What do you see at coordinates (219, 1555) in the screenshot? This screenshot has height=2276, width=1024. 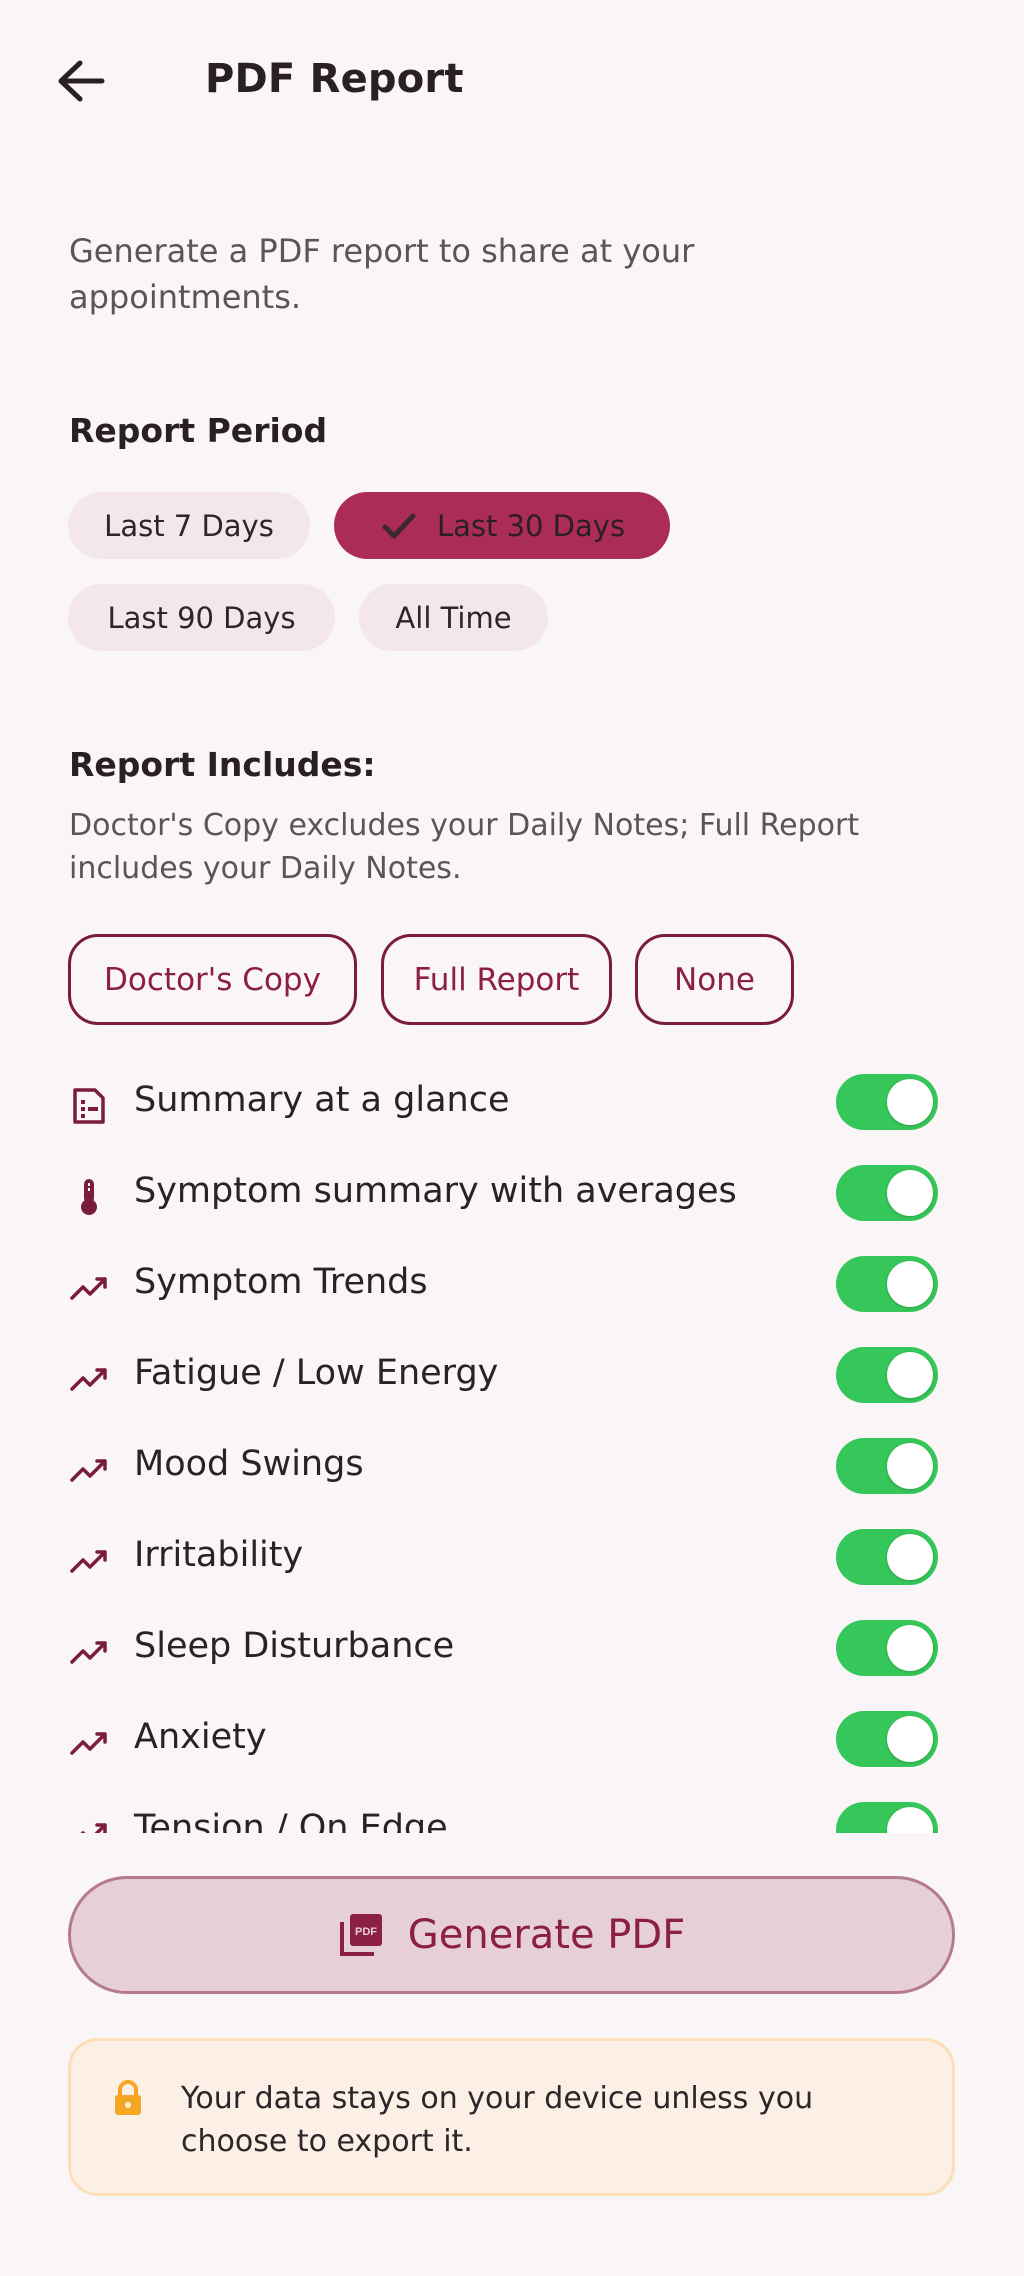 I see `item-label: Irritability` at bounding box center [219, 1555].